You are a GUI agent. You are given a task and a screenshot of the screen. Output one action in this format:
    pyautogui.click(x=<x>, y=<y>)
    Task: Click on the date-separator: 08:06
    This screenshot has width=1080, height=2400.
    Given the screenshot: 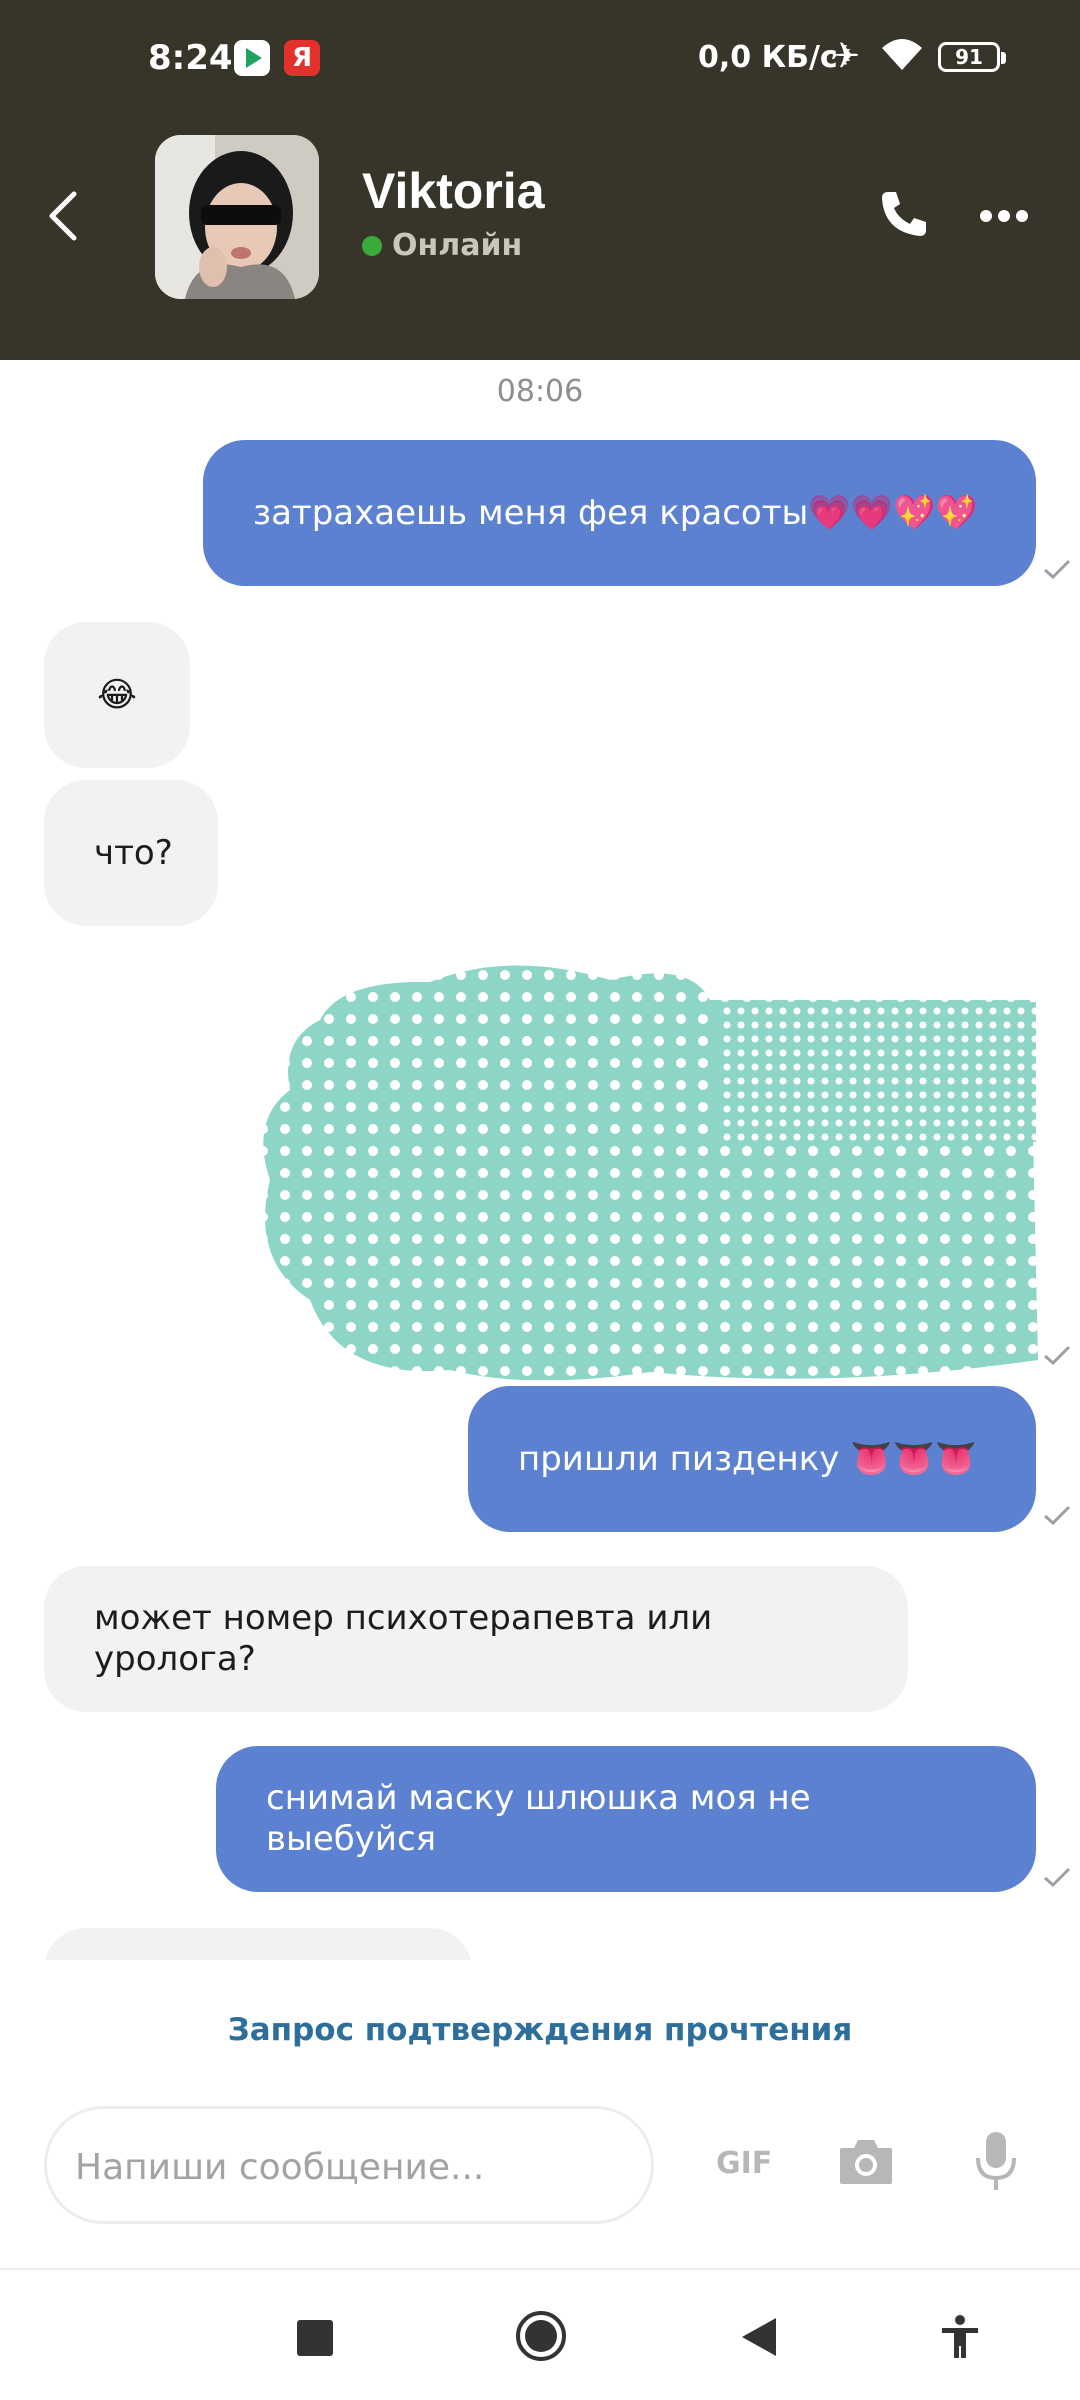 What is the action you would take?
    pyautogui.click(x=540, y=391)
    